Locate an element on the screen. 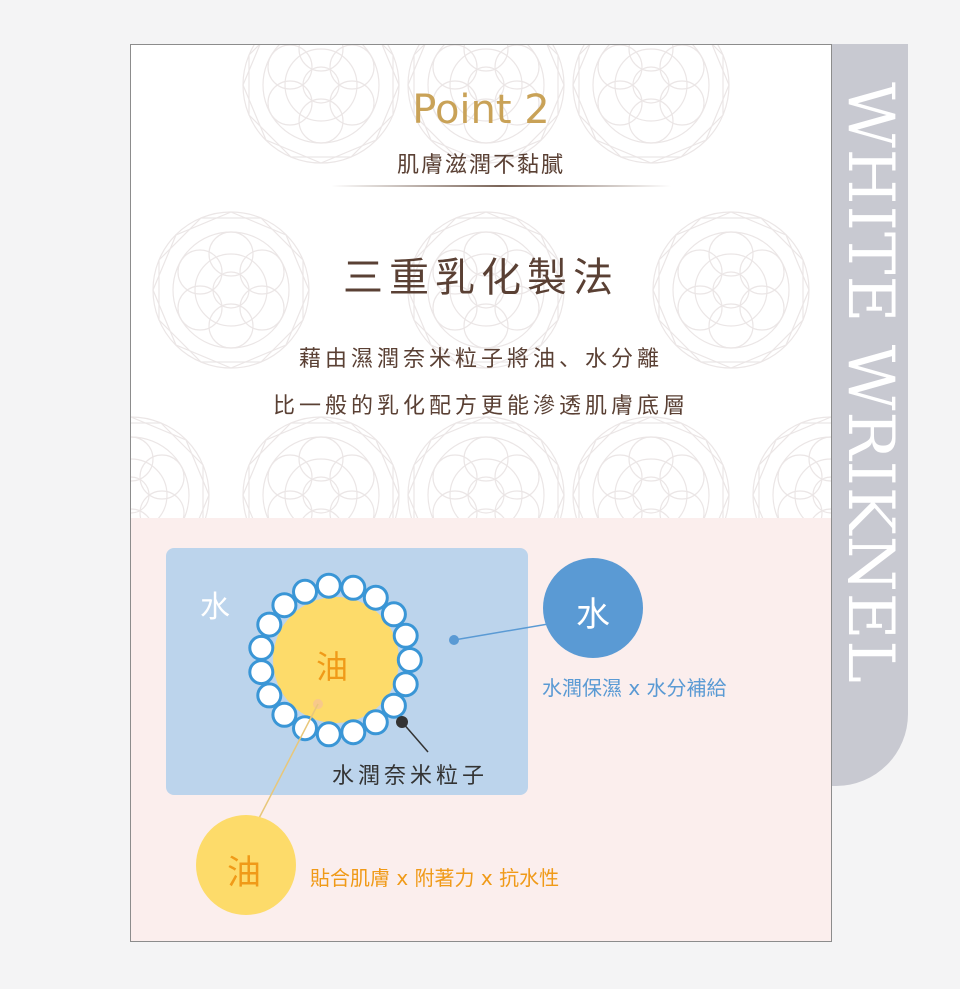  water-pointer-line is located at coordinates (507, 631).